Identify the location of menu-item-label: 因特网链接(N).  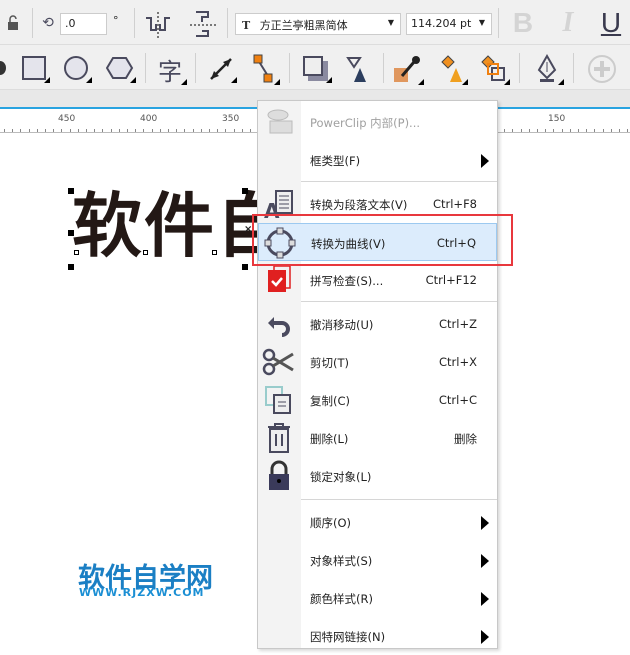
(348, 637).